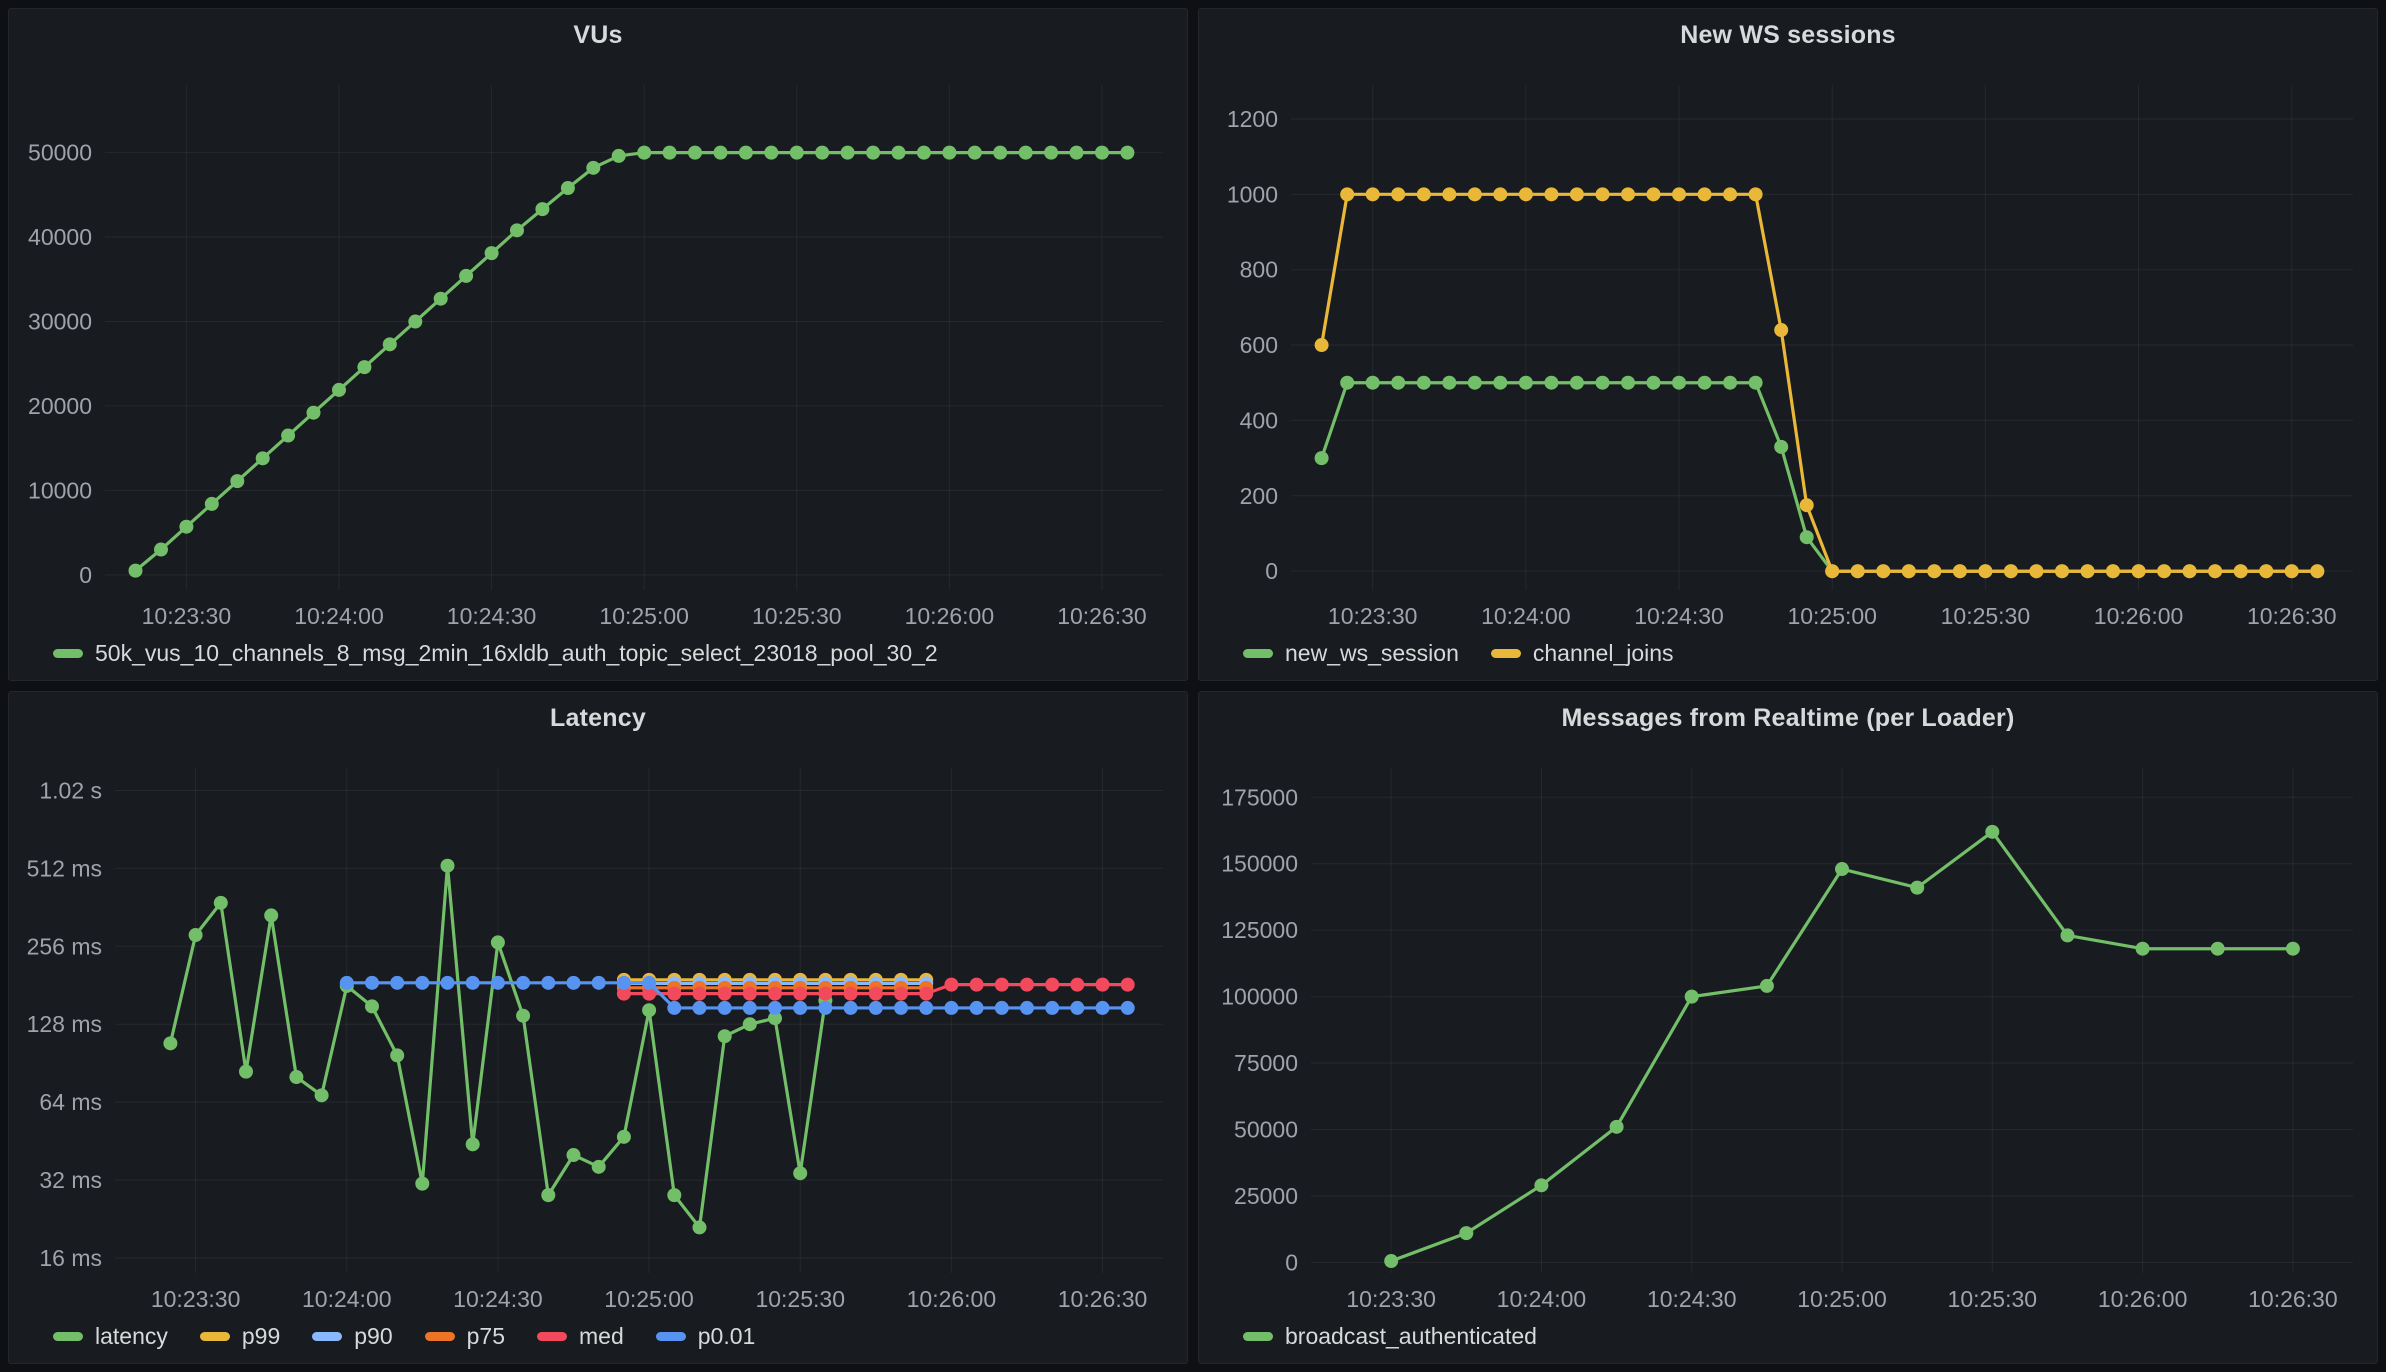 The image size is (2386, 1372). I want to click on legend-item-p99: p99, so click(239, 1336).